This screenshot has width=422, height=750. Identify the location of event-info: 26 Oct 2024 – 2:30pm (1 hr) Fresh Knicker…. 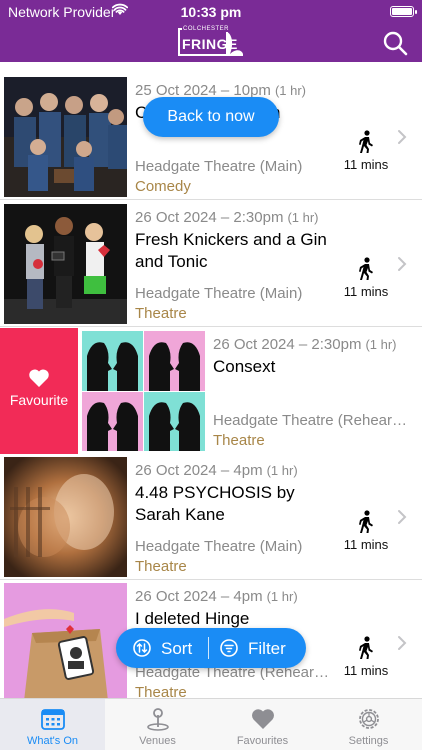
(235, 264).